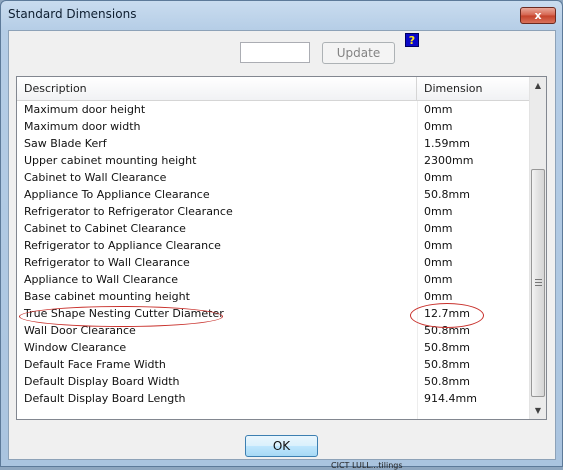  I want to click on grid-header: Description Dimension, so click(273, 89).